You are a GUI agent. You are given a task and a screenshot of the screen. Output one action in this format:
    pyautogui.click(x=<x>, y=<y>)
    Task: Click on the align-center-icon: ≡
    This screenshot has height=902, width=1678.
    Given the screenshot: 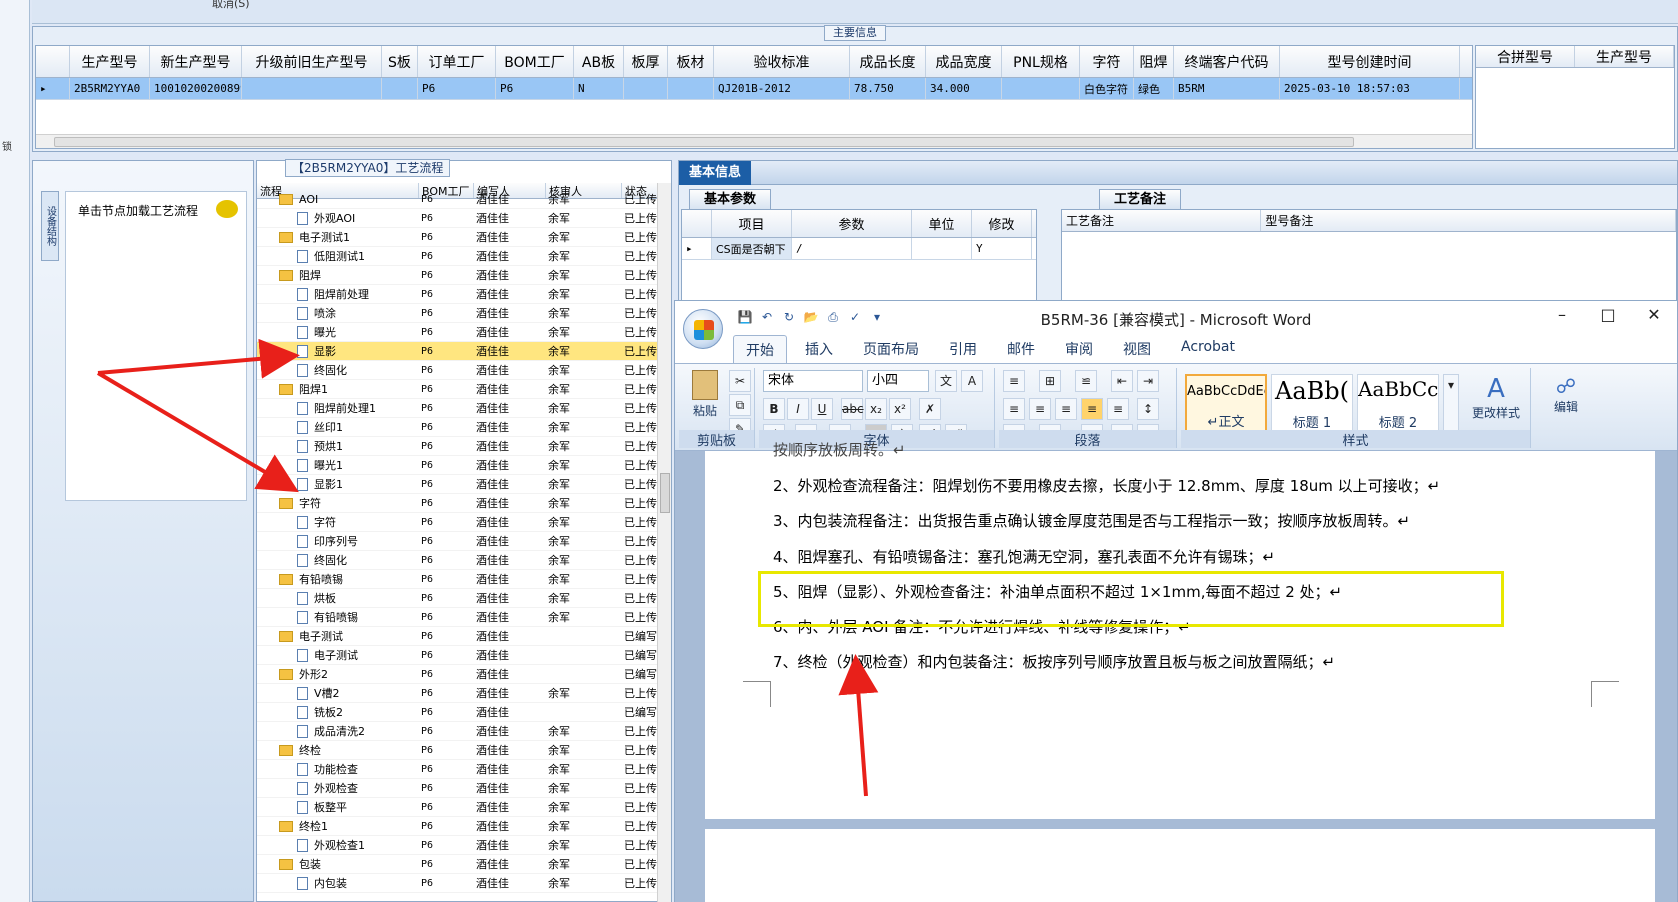 What is the action you would take?
    pyautogui.click(x=1040, y=409)
    